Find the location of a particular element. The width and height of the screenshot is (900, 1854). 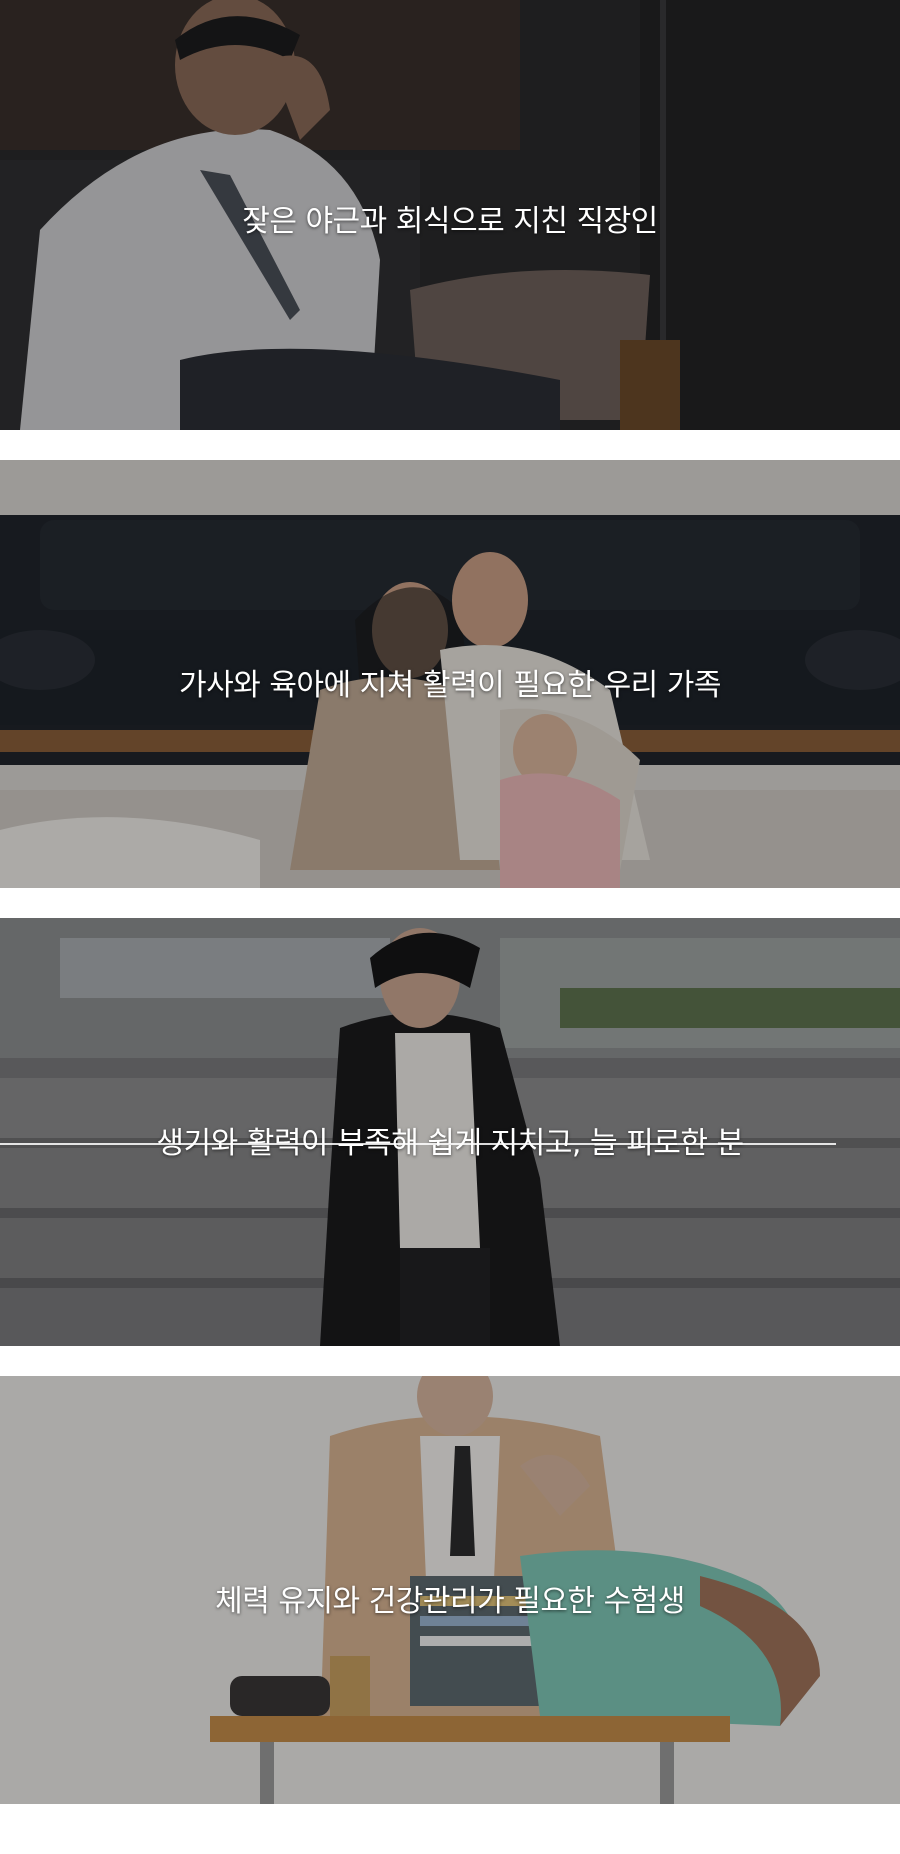

banner-caption: 생기와 활력이 부족해 쉽게 지치고, 늘 피로한 분 is located at coordinates (450, 1143).